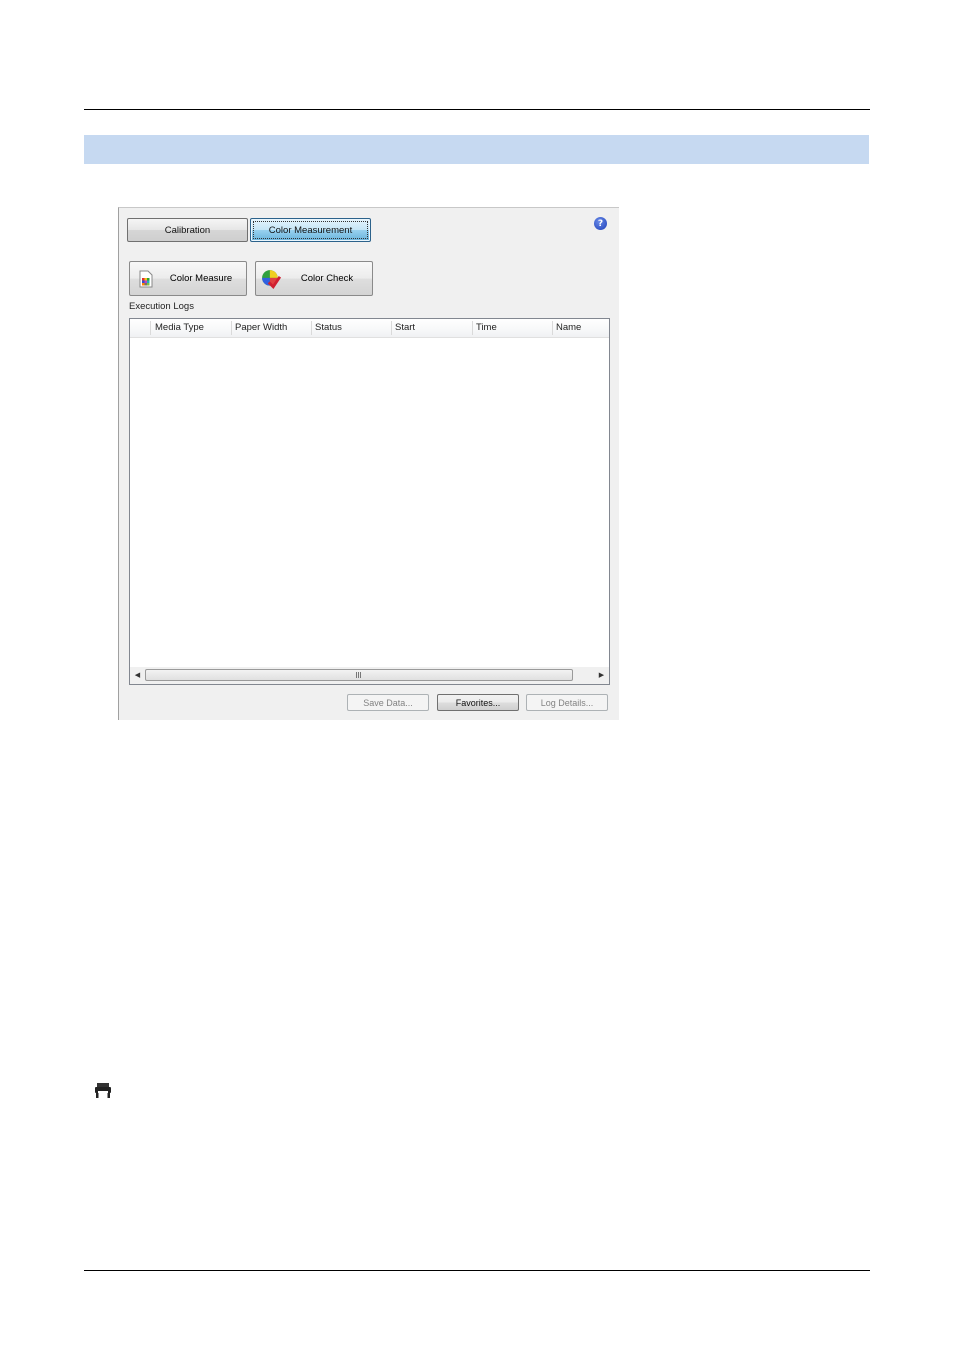  What do you see at coordinates (103, 1090) in the screenshot?
I see `printer-icon` at bounding box center [103, 1090].